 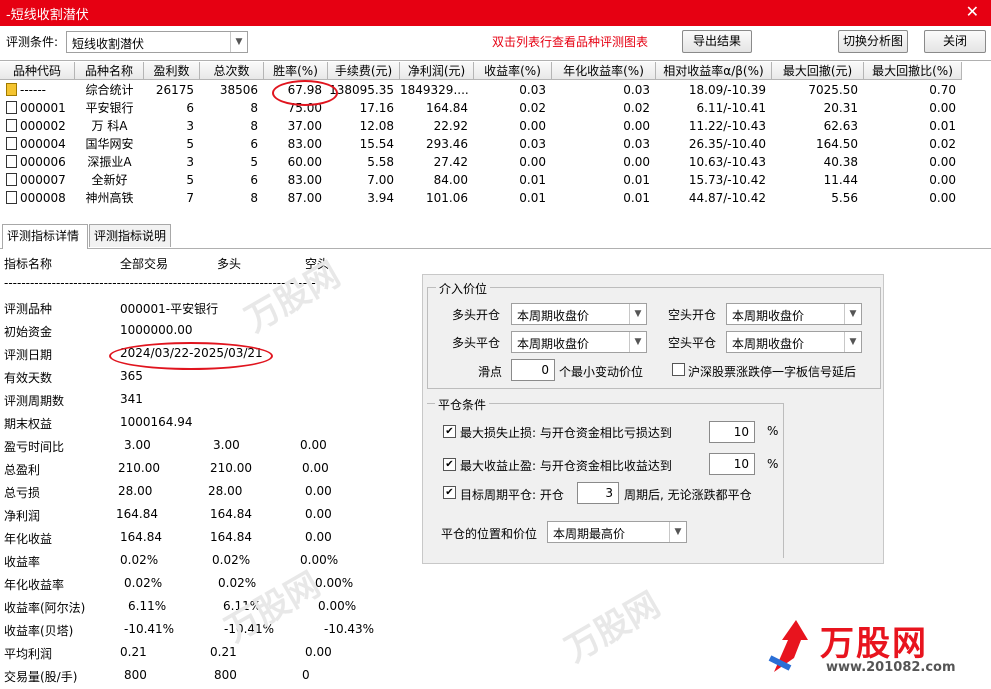 I want to click on delay-checkbox, so click(x=678, y=369).